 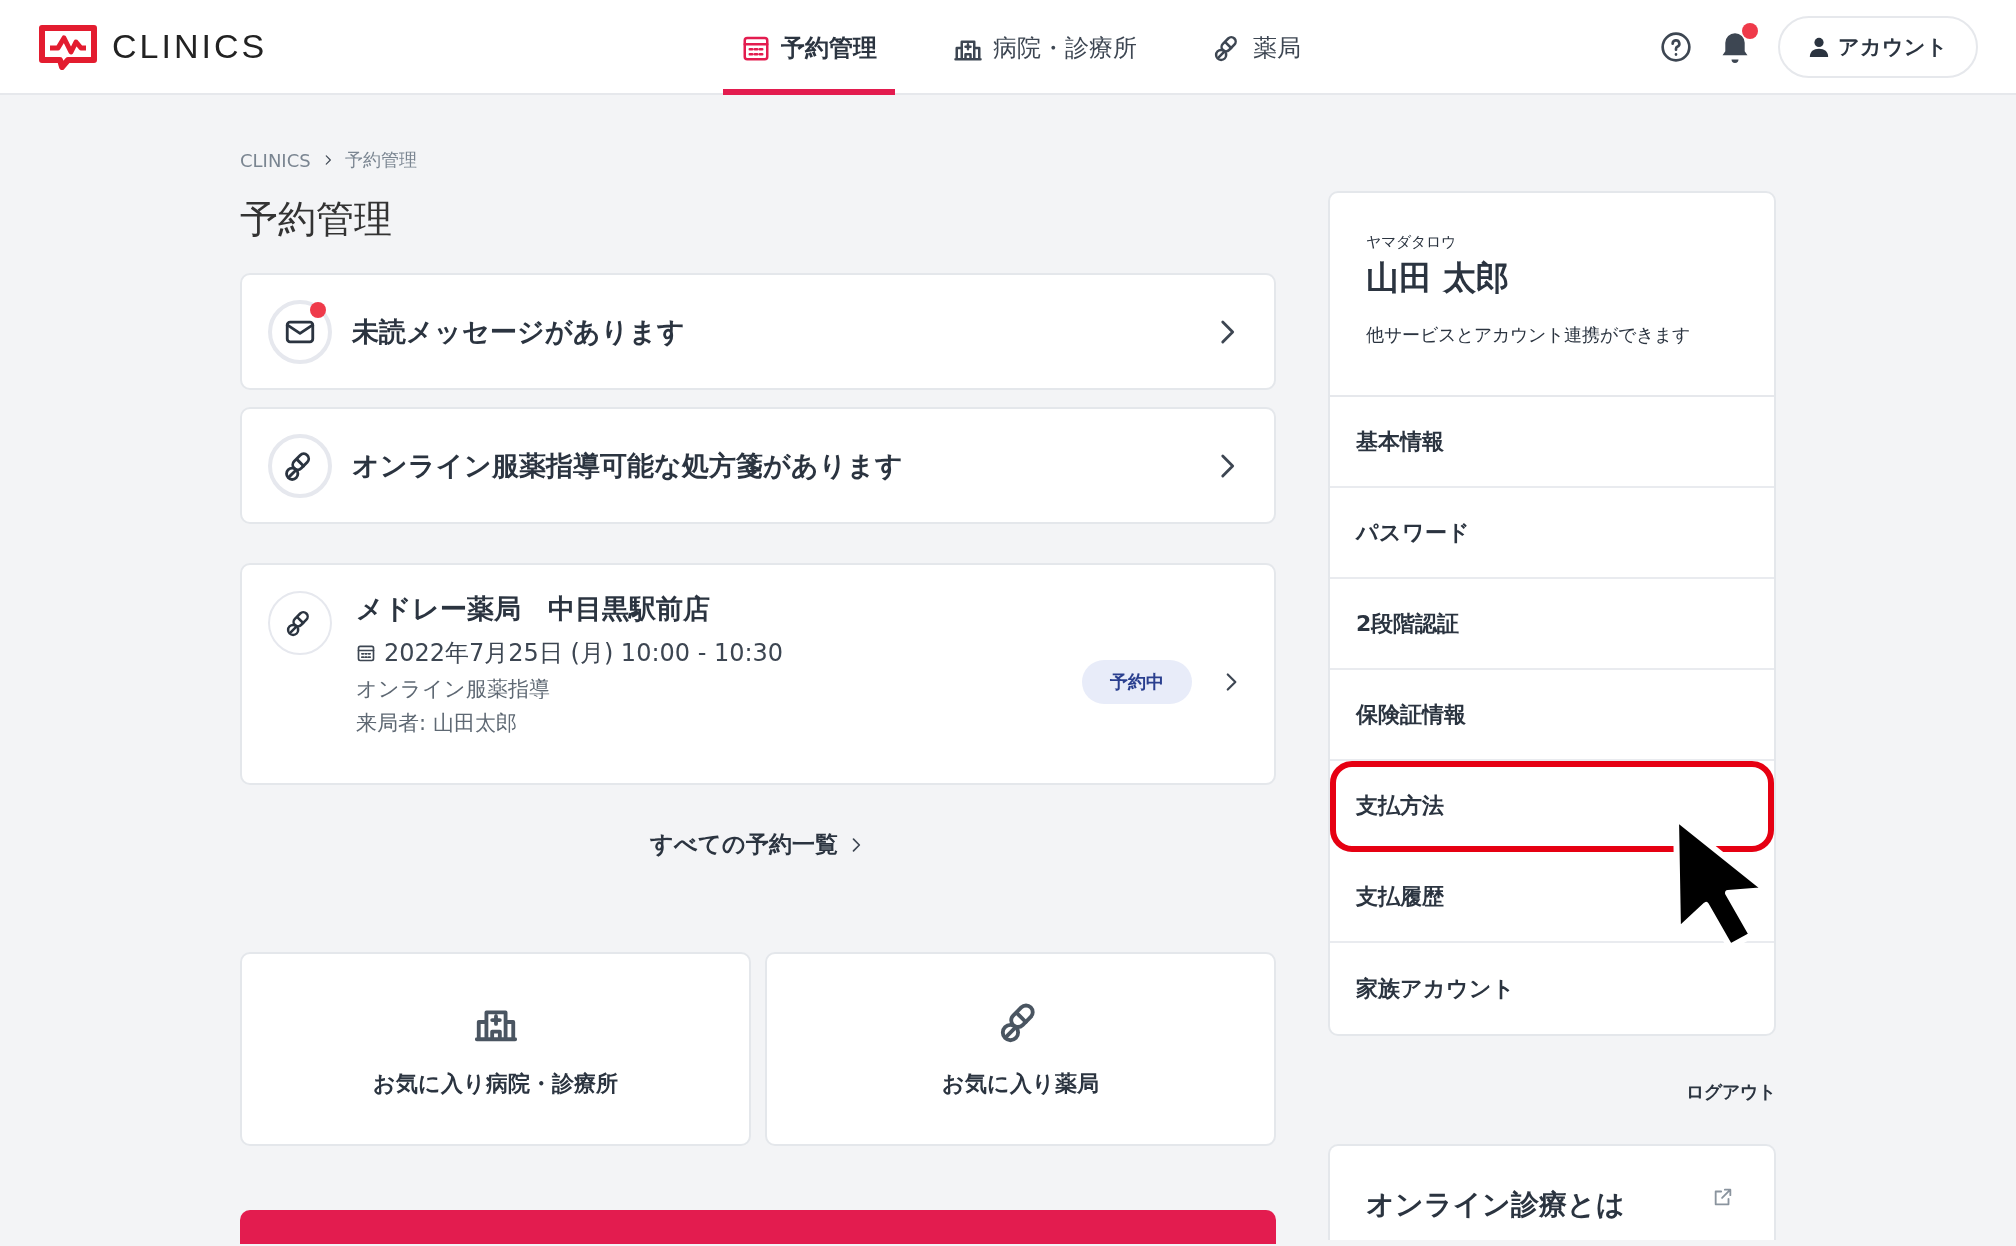 What do you see at coordinates (533, 609) in the screenshot?
I see `pharmacy-name: メドレー薬局 中目黒駅前店` at bounding box center [533, 609].